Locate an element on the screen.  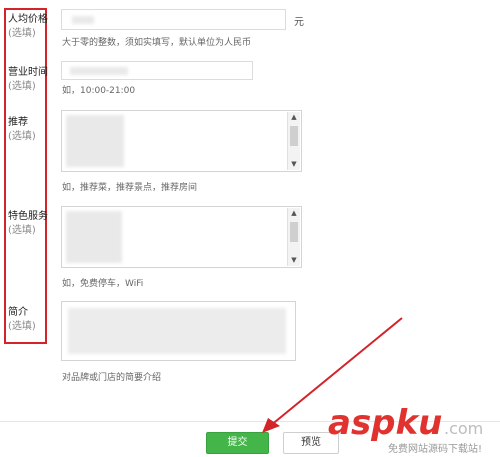
watermark-brand: aspku is located at coordinates (385, 423).